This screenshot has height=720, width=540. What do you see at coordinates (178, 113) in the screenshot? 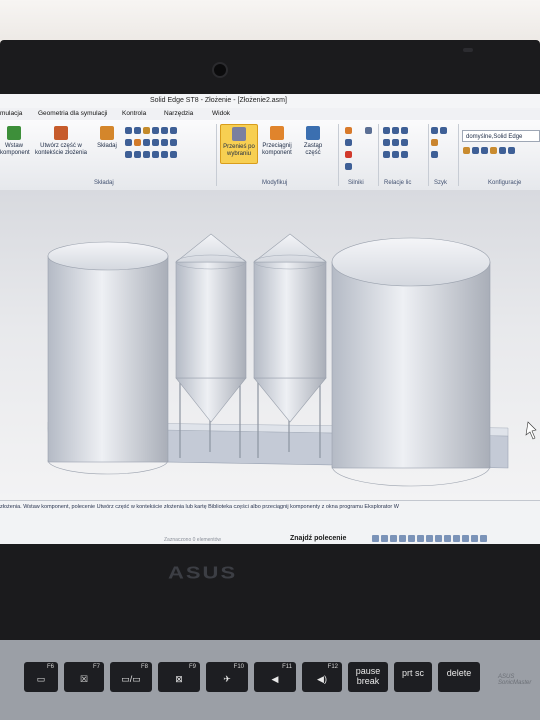
I see `tab-tools: Narzędzia` at bounding box center [178, 113].